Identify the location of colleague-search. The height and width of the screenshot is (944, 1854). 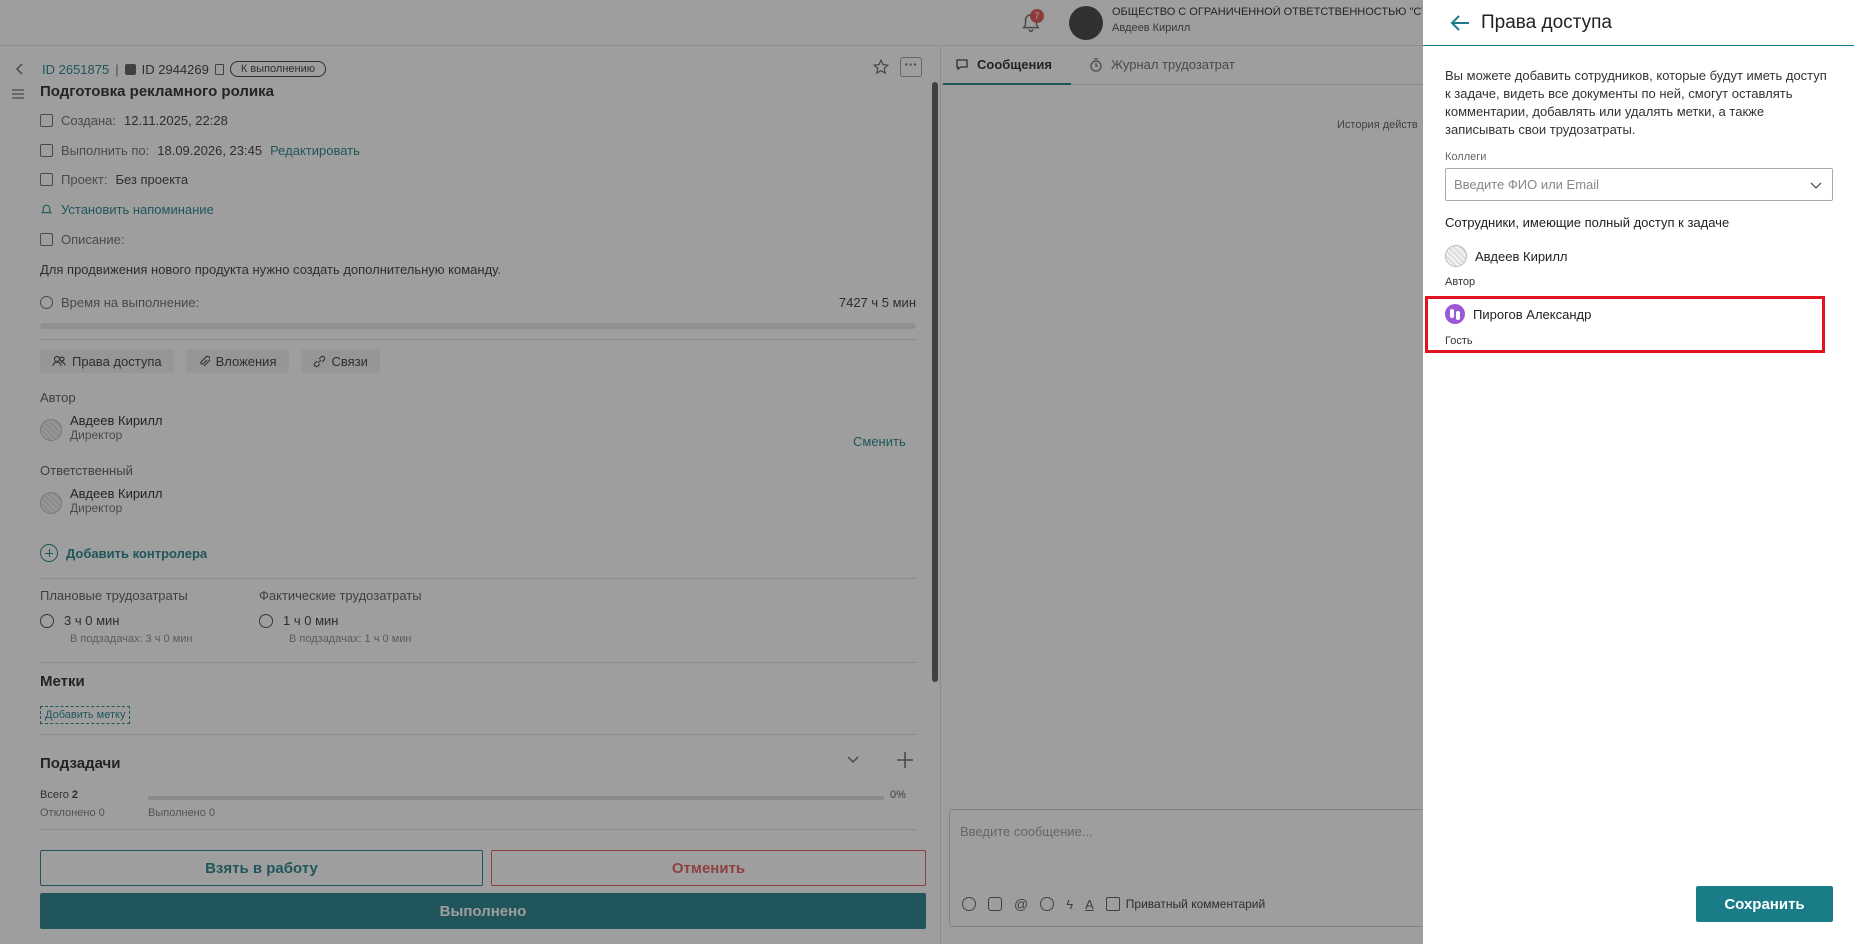
(1639, 184).